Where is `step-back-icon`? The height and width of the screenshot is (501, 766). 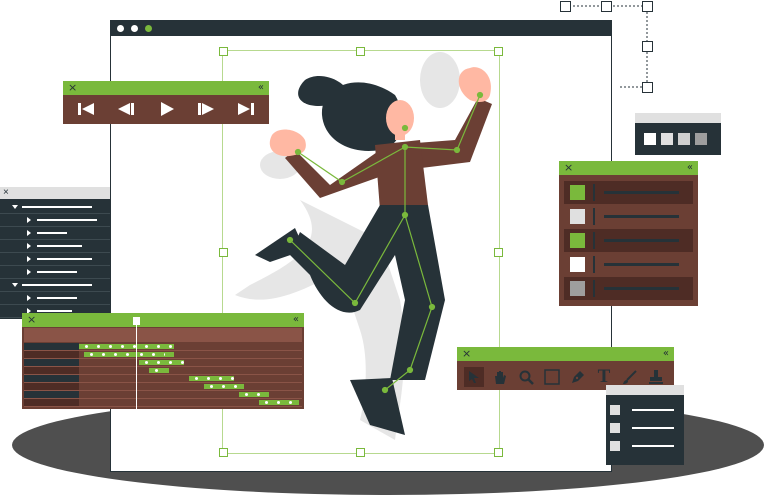
step-back-icon is located at coordinates (126, 109).